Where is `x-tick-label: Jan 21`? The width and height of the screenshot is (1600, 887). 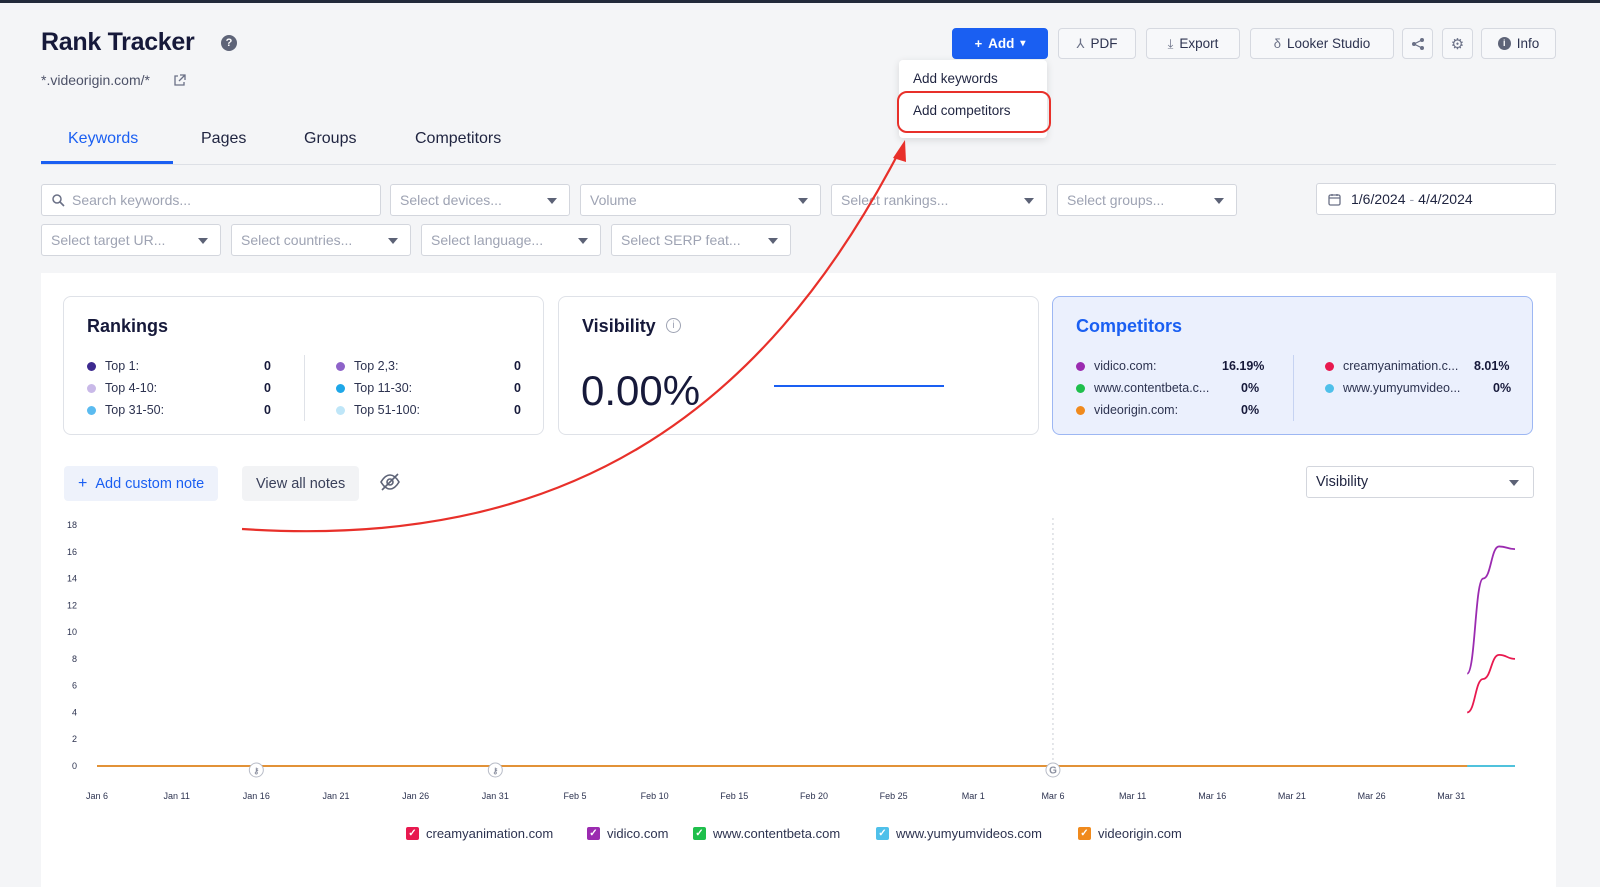 x-tick-label: Jan 21 is located at coordinates (335, 796).